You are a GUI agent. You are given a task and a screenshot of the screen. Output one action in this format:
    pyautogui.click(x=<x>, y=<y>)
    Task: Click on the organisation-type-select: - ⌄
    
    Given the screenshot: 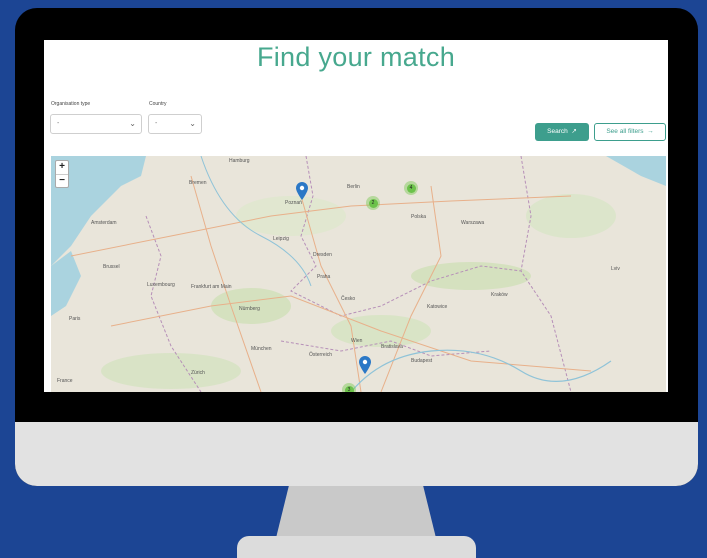 What is the action you would take?
    pyautogui.click(x=96, y=124)
    